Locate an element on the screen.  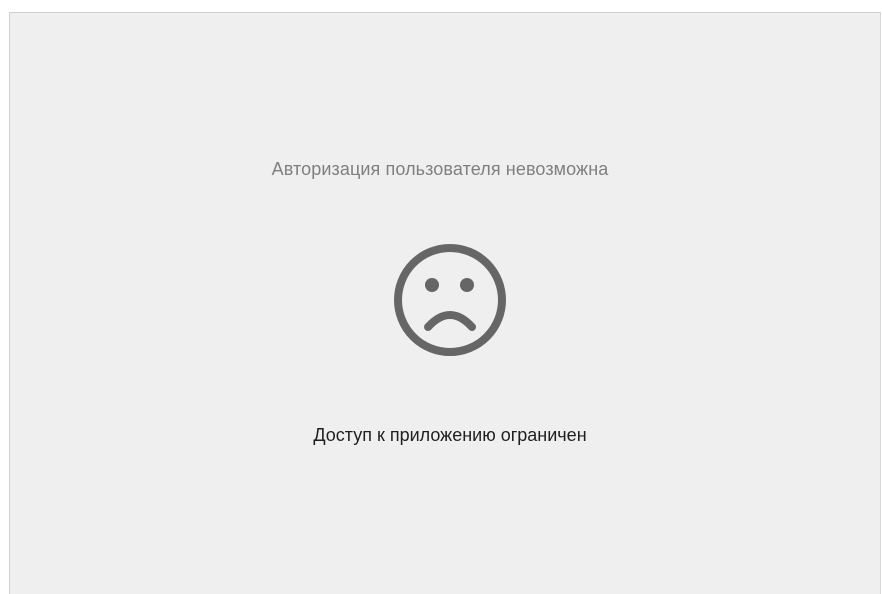
access-restricted-message: Доступ к приложению ограничен is located at coordinates (450, 435).